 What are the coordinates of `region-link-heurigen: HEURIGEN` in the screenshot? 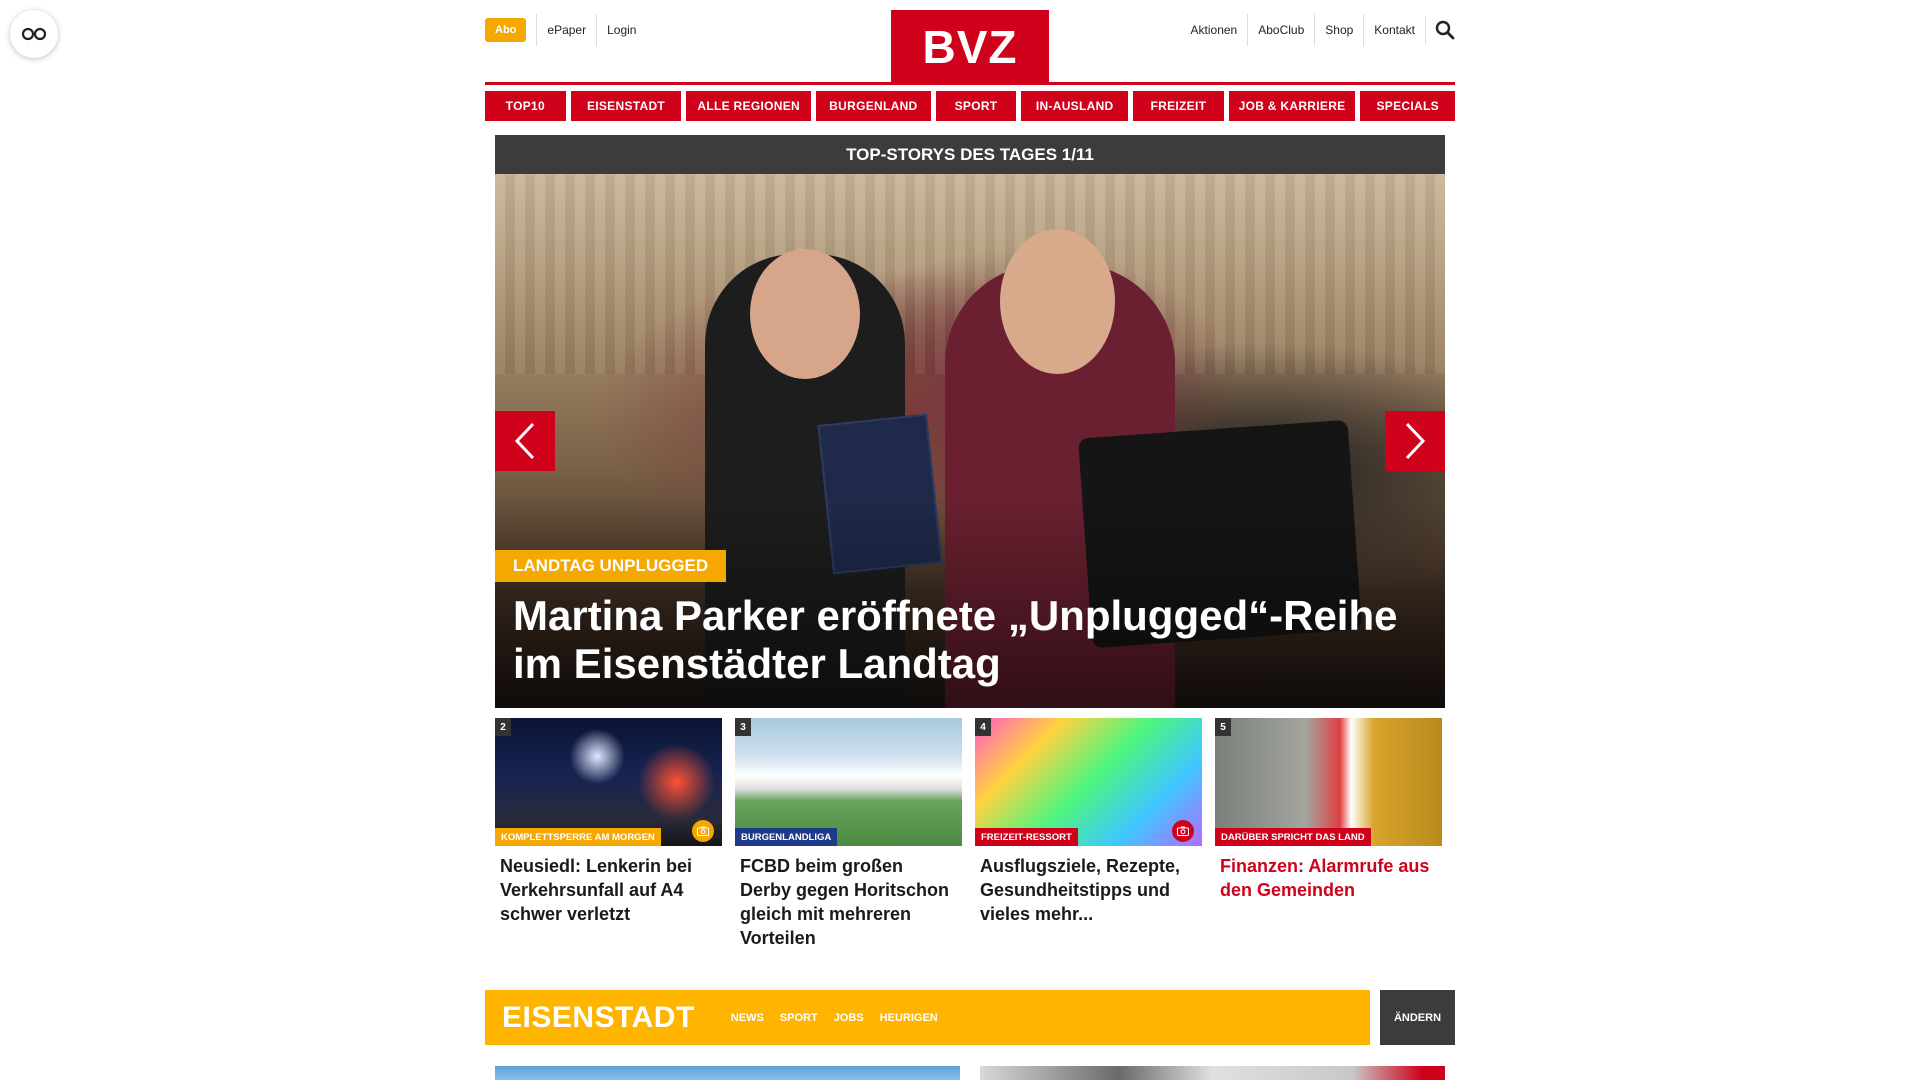 It's located at (909, 1018).